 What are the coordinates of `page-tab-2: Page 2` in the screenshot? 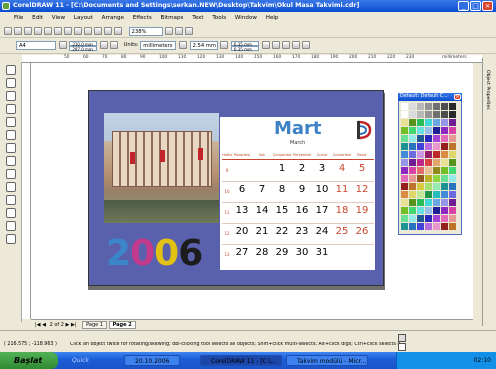 It's located at (122, 325).